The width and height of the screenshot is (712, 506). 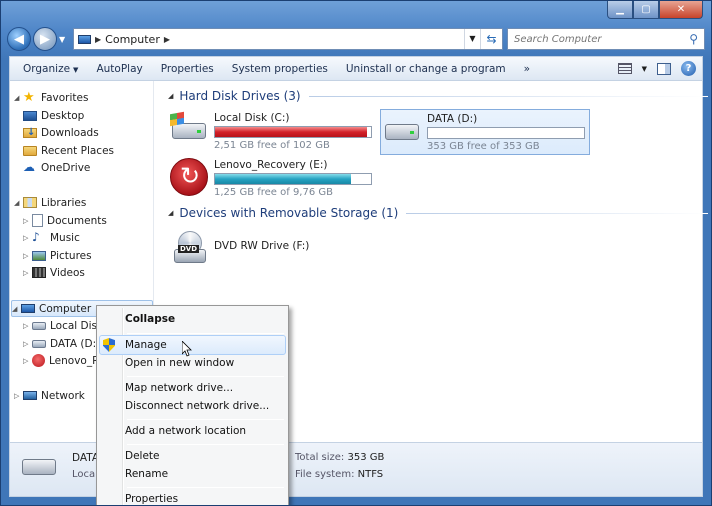 What do you see at coordinates (39, 255) in the screenshot?
I see `pictures-icon` at bounding box center [39, 255].